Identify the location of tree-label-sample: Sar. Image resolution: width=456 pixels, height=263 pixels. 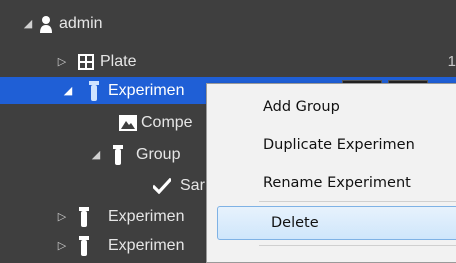
(192, 185).